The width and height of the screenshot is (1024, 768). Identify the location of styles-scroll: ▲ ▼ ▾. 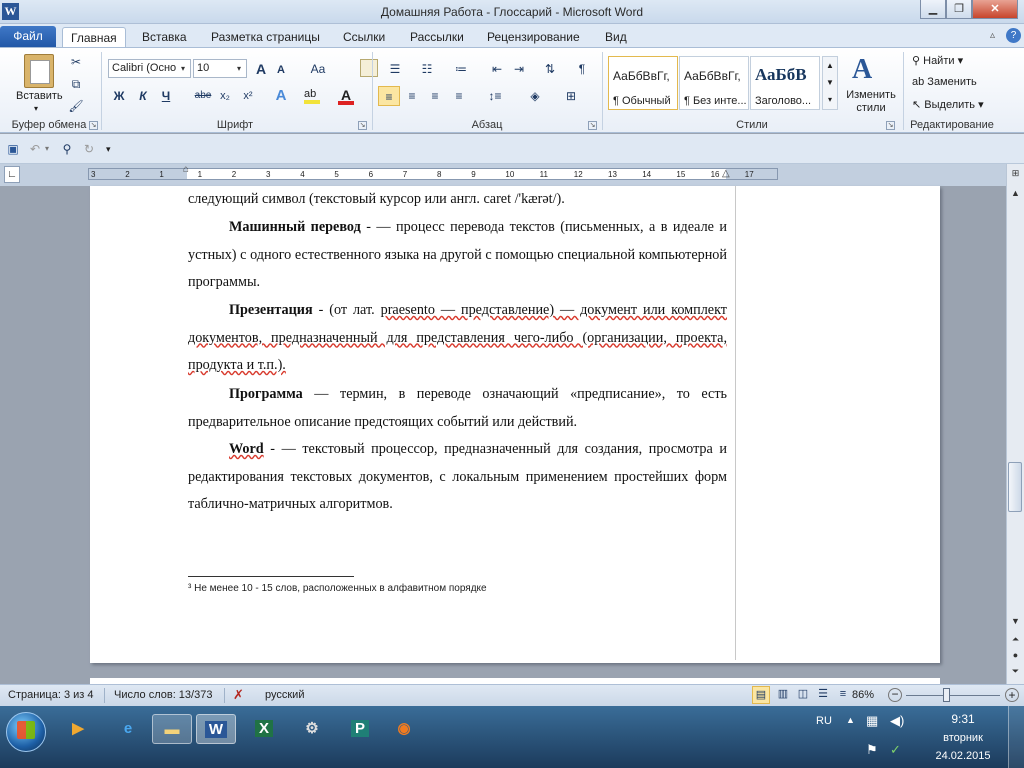
(830, 83).